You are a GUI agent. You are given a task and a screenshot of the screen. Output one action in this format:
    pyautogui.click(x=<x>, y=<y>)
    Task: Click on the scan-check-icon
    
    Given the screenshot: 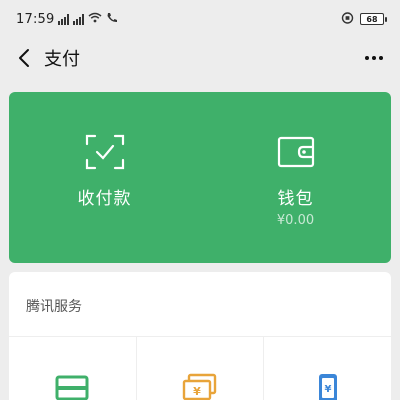 What is the action you would take?
    pyautogui.click(x=105, y=152)
    